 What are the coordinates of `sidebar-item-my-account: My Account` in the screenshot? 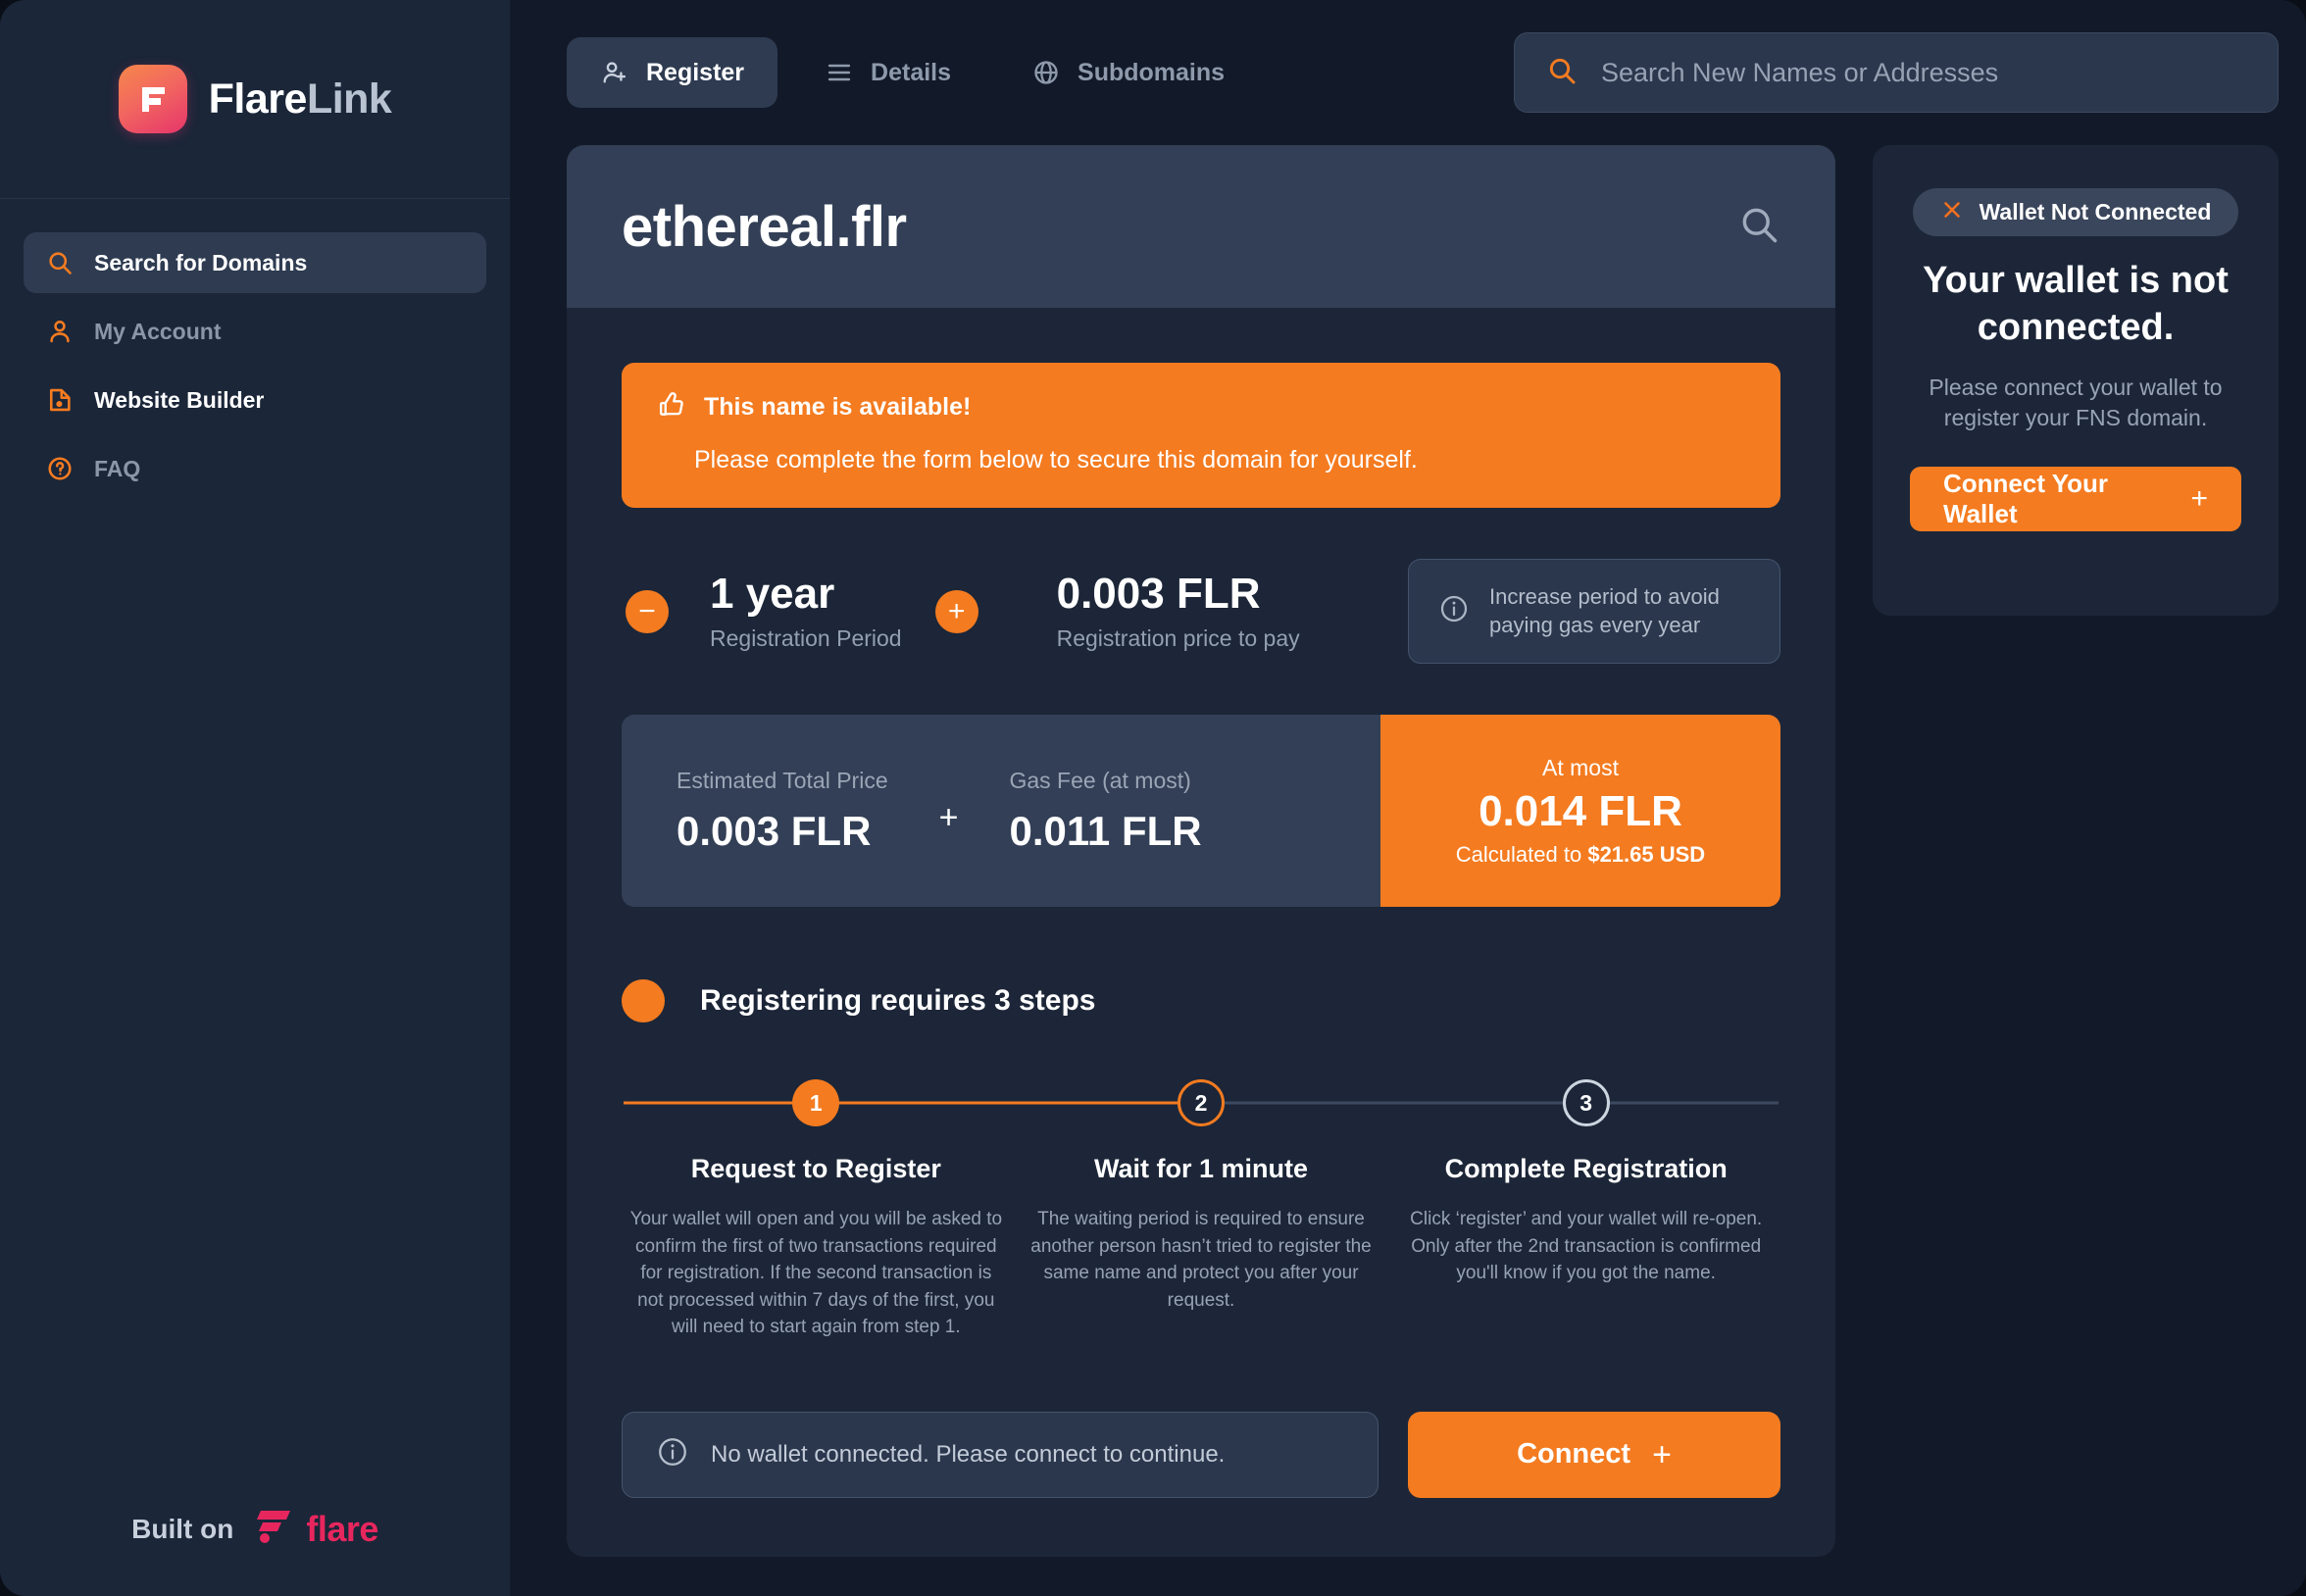 It's located at (255, 331).